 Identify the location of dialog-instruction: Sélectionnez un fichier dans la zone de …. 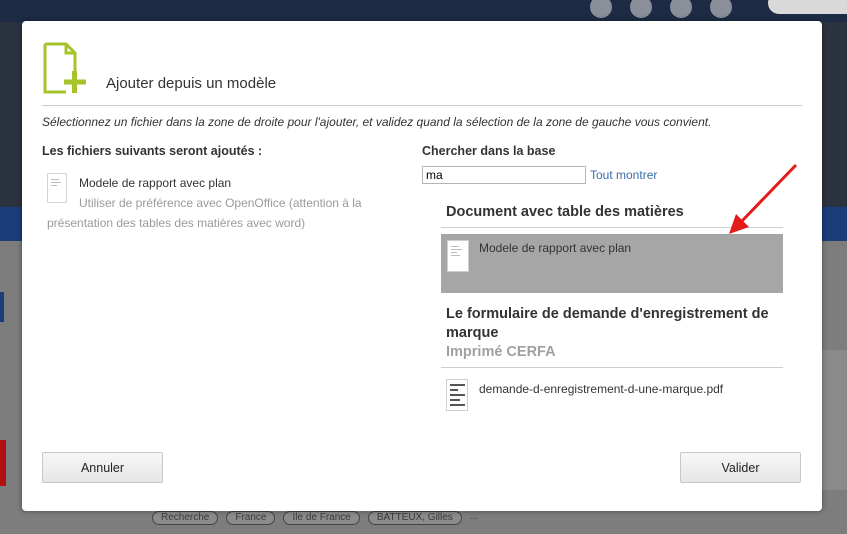
(377, 122).